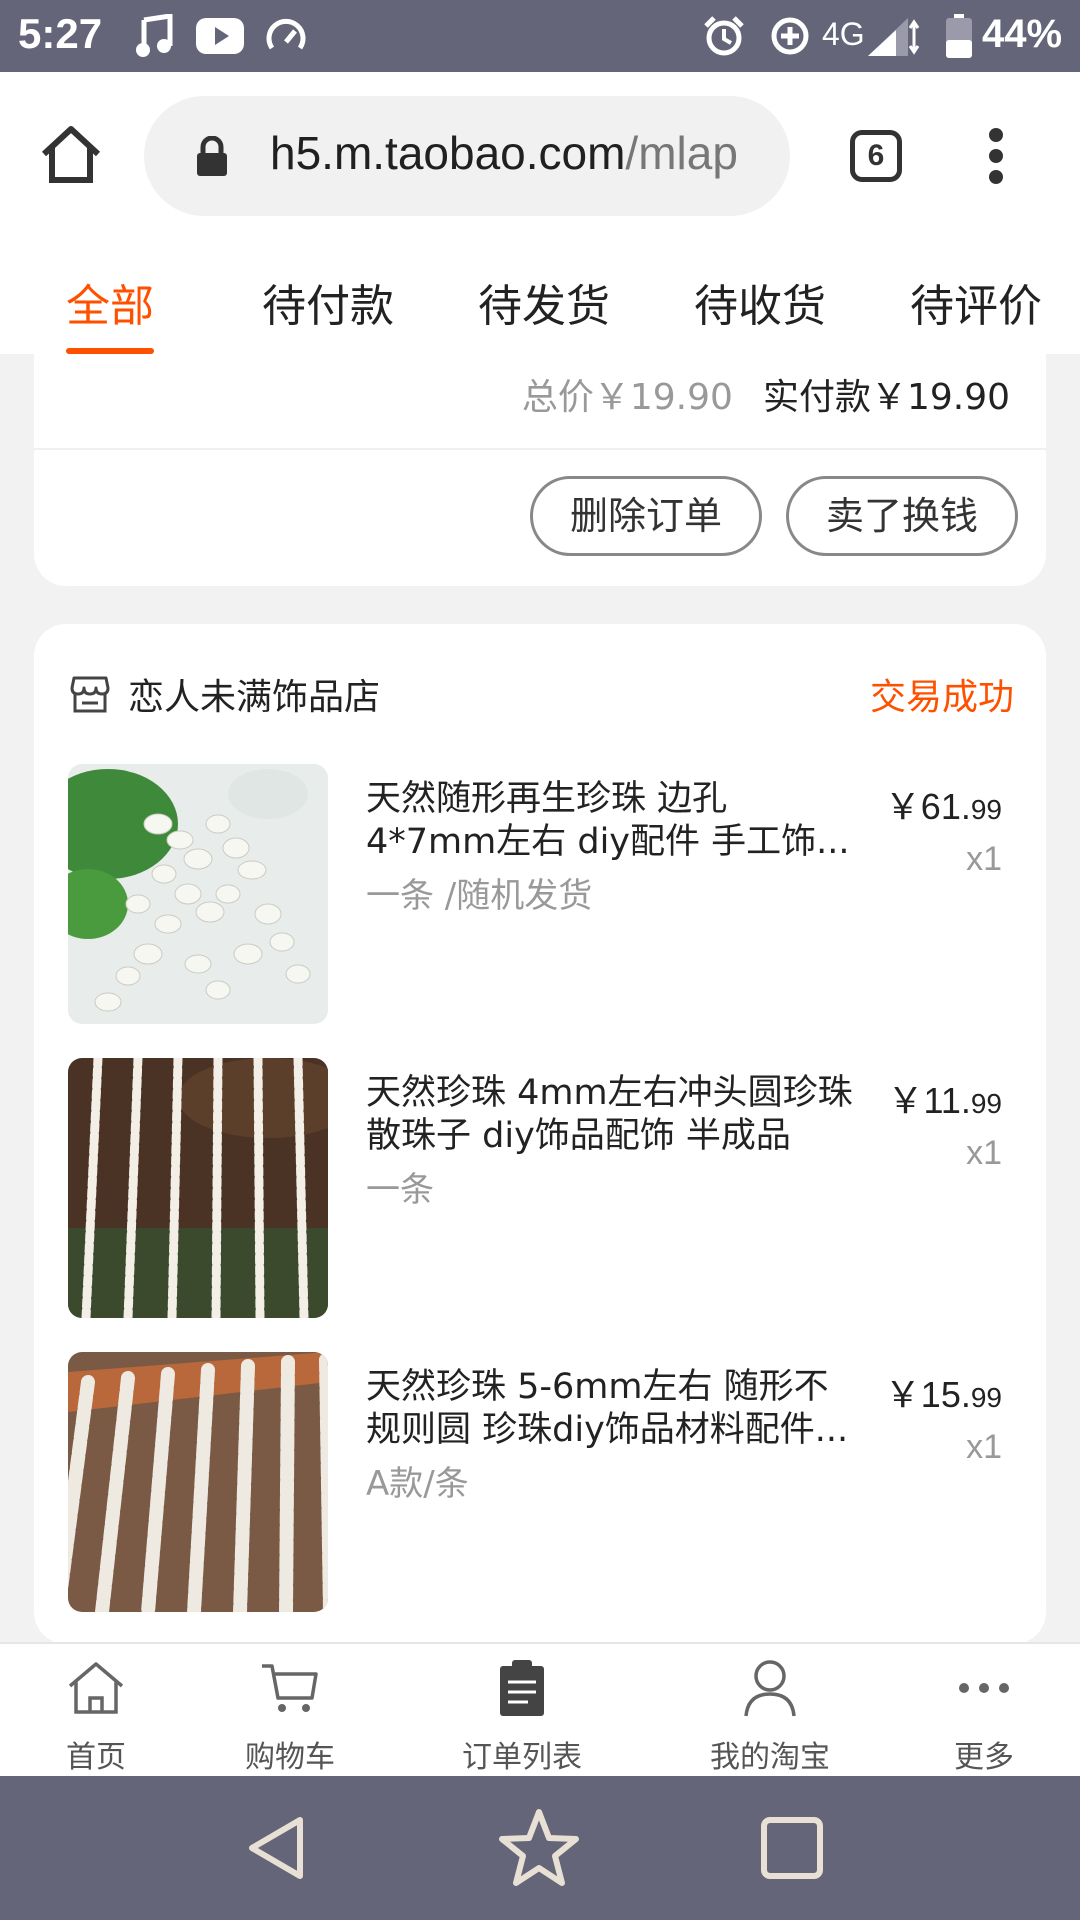 This screenshot has height=1920, width=1080. What do you see at coordinates (154, 37) in the screenshot?
I see `music-icon` at bounding box center [154, 37].